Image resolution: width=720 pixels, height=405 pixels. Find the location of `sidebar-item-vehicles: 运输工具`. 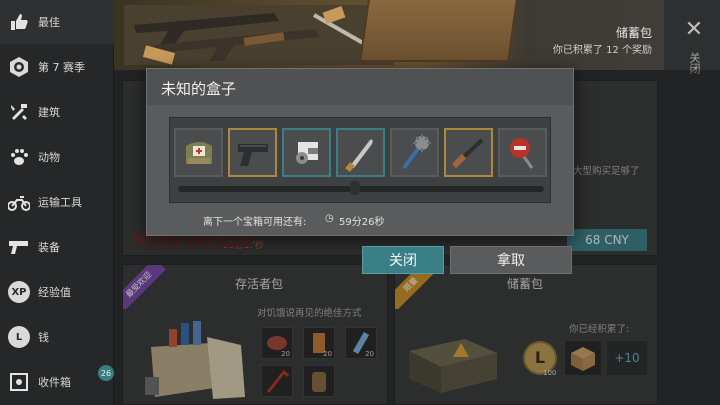

sidebar-item-vehicles: 运输工具 is located at coordinates (57, 202).